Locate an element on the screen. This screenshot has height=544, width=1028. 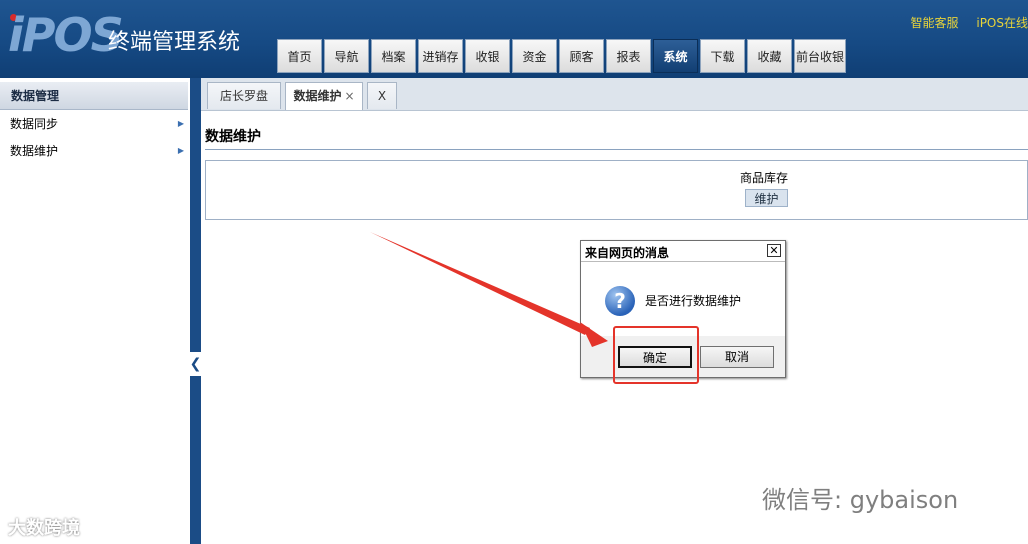
tab-label: 数据维护 is located at coordinates (317, 96).